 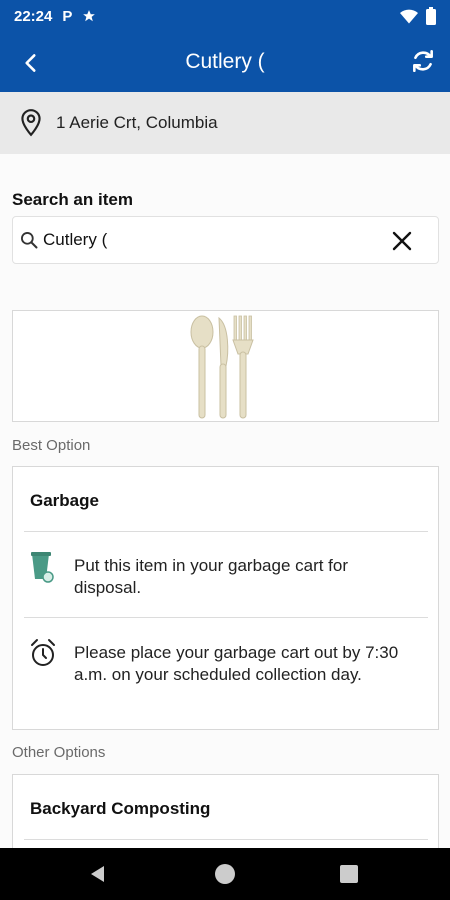 What do you see at coordinates (67, 16) in the screenshot?
I see `parking-p-icon: P` at bounding box center [67, 16].